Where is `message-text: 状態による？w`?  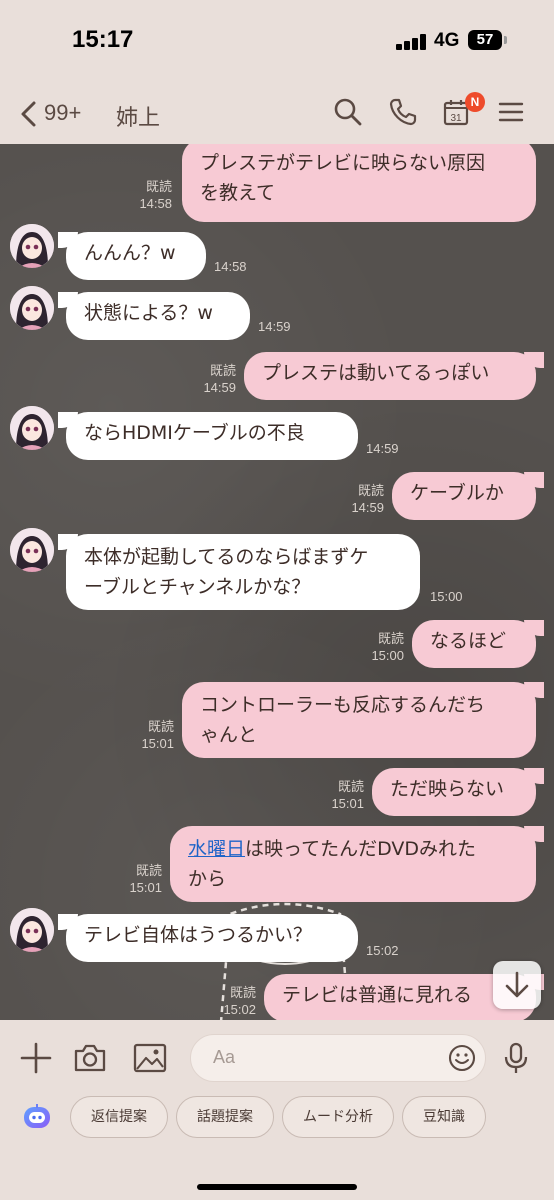 message-text: 状態による？w is located at coordinates (148, 313).